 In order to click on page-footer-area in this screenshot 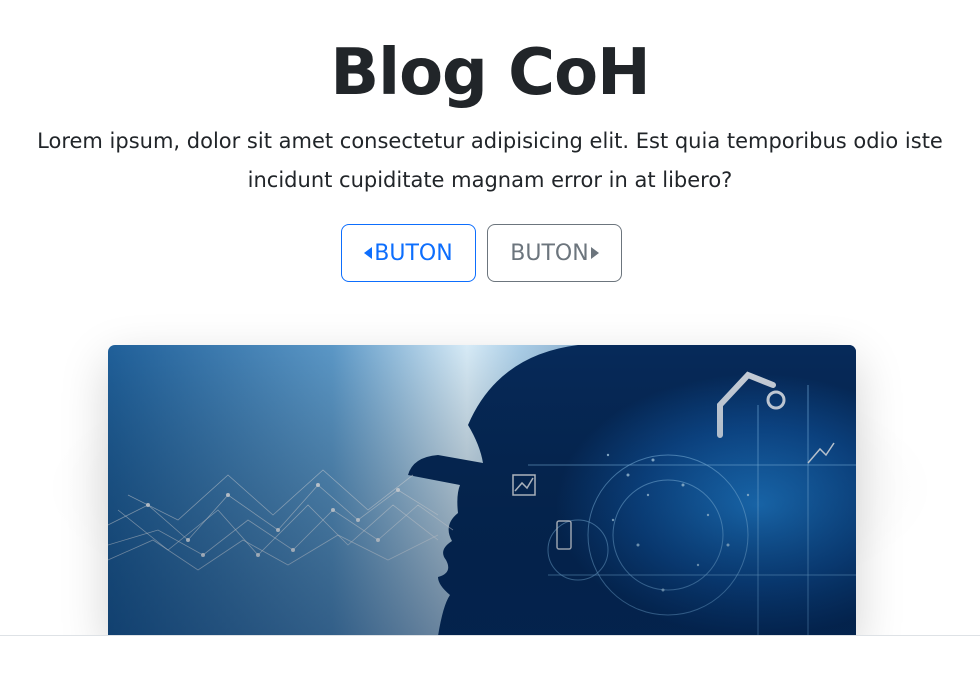, I will do `click(490, 655)`.